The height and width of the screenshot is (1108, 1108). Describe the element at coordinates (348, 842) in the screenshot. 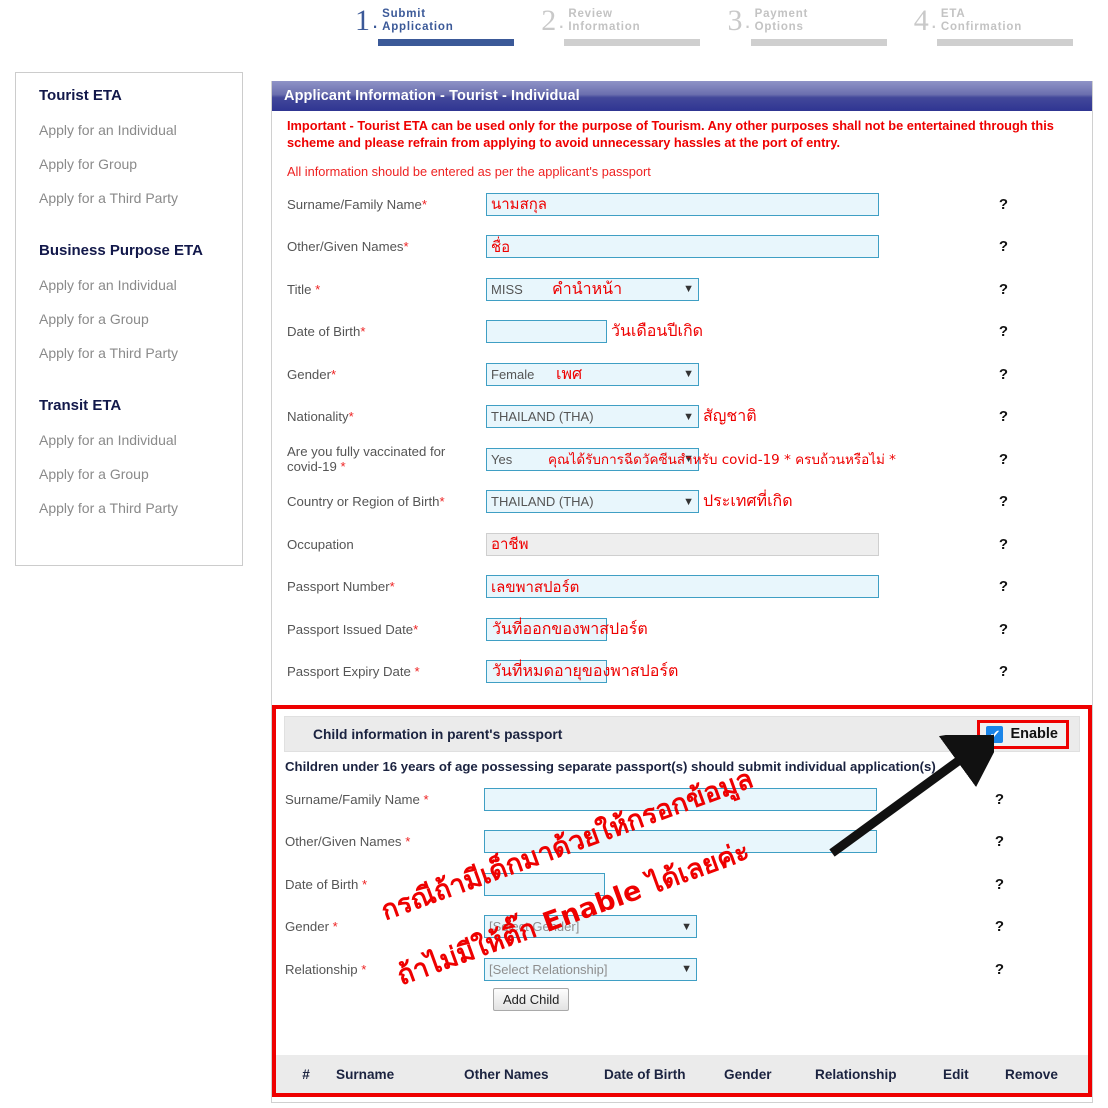

I see `child-field-label-given-names: Other/Given Names *` at that location.